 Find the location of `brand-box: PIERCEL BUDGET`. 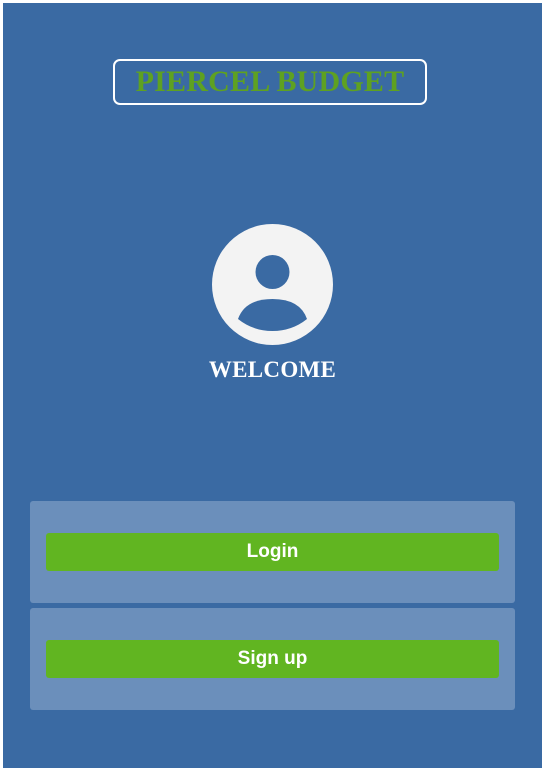

brand-box: PIERCEL BUDGET is located at coordinates (270, 82).